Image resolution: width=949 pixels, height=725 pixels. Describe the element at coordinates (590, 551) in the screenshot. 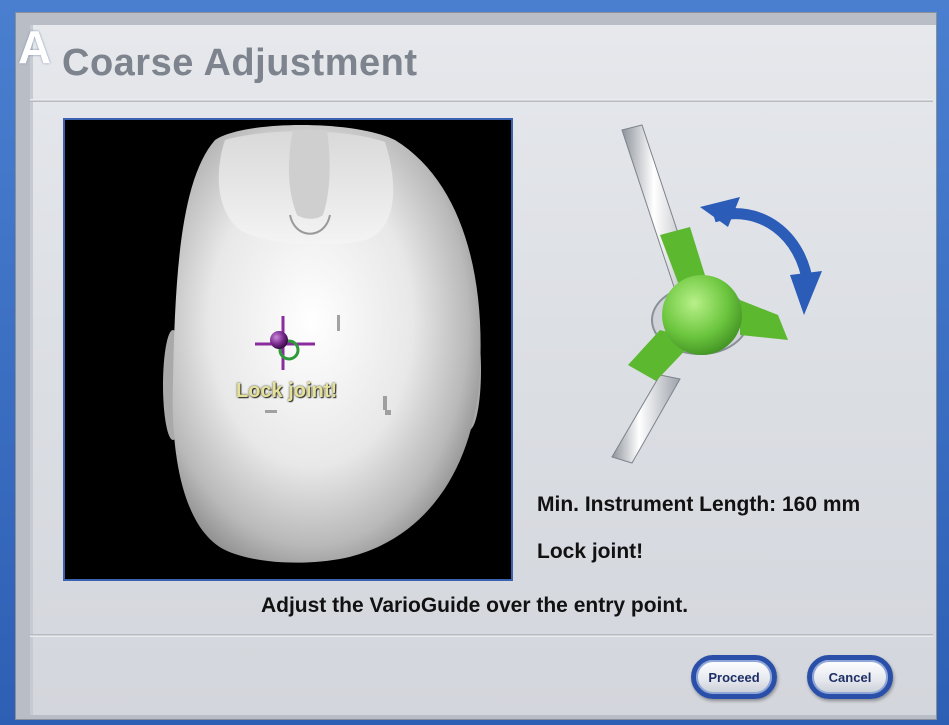

I see `status-message: Lock joint!` at that location.